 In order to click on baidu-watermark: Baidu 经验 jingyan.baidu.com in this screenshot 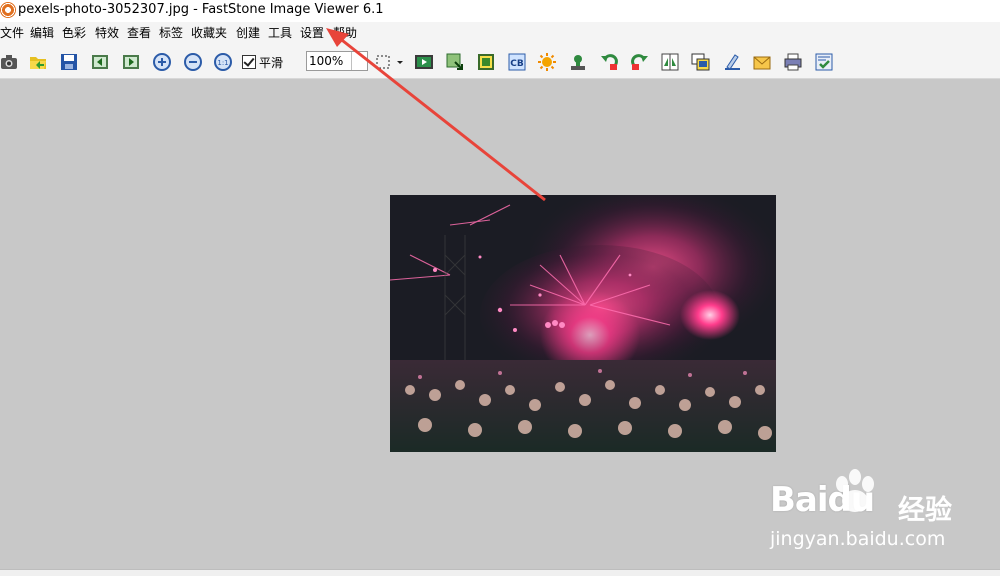, I will do `click(880, 513)`.